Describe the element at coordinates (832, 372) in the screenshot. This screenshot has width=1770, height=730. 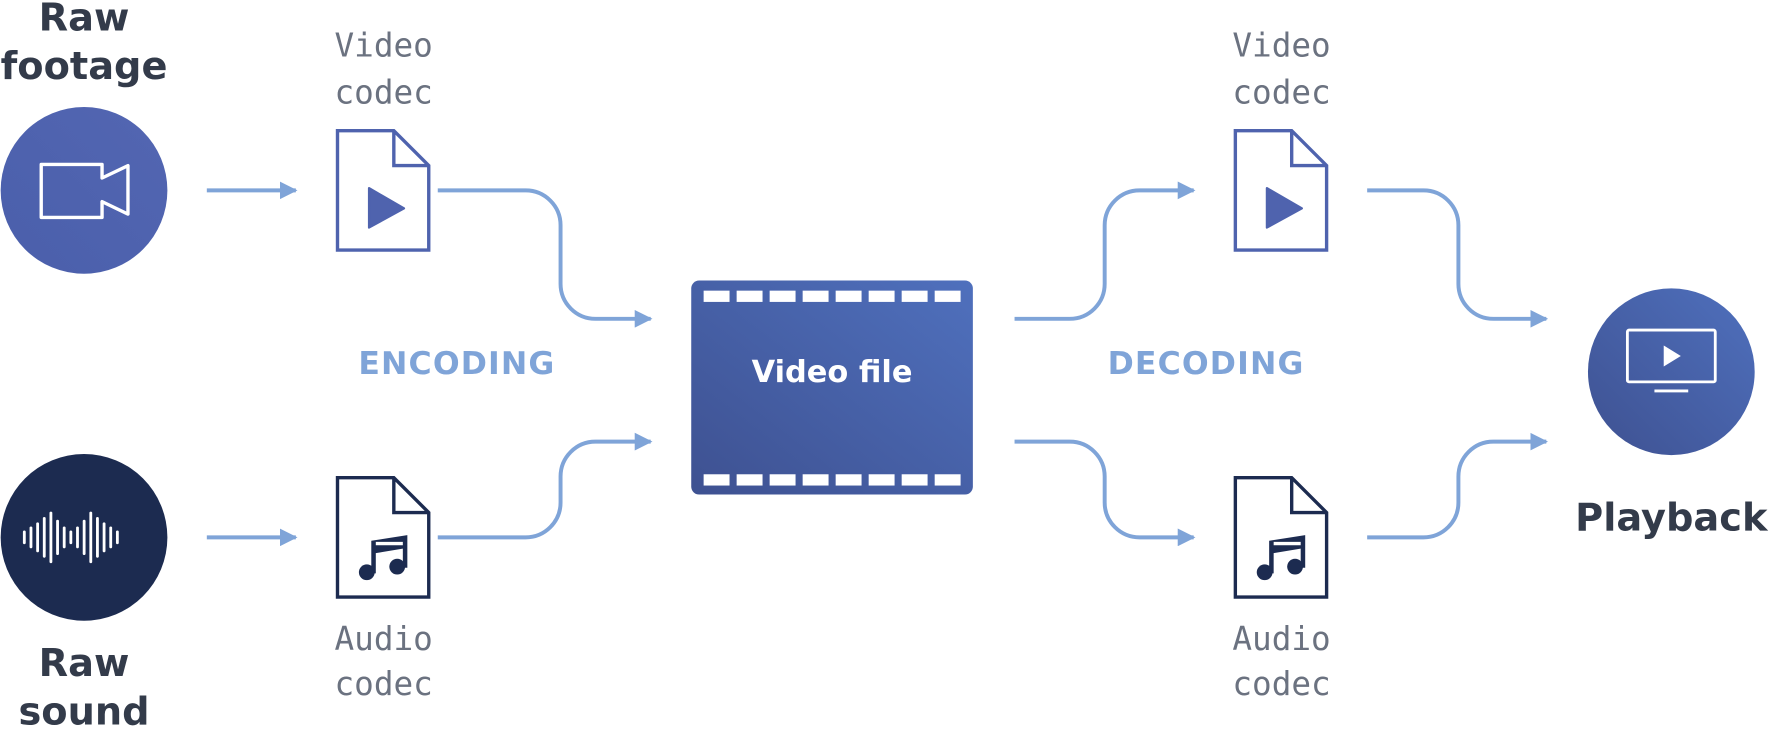
I see `video-file-label: Video file` at that location.